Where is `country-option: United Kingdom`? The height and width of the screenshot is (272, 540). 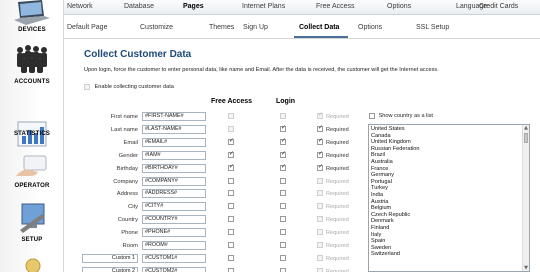 country-option: United Kingdom is located at coordinates (395, 142).